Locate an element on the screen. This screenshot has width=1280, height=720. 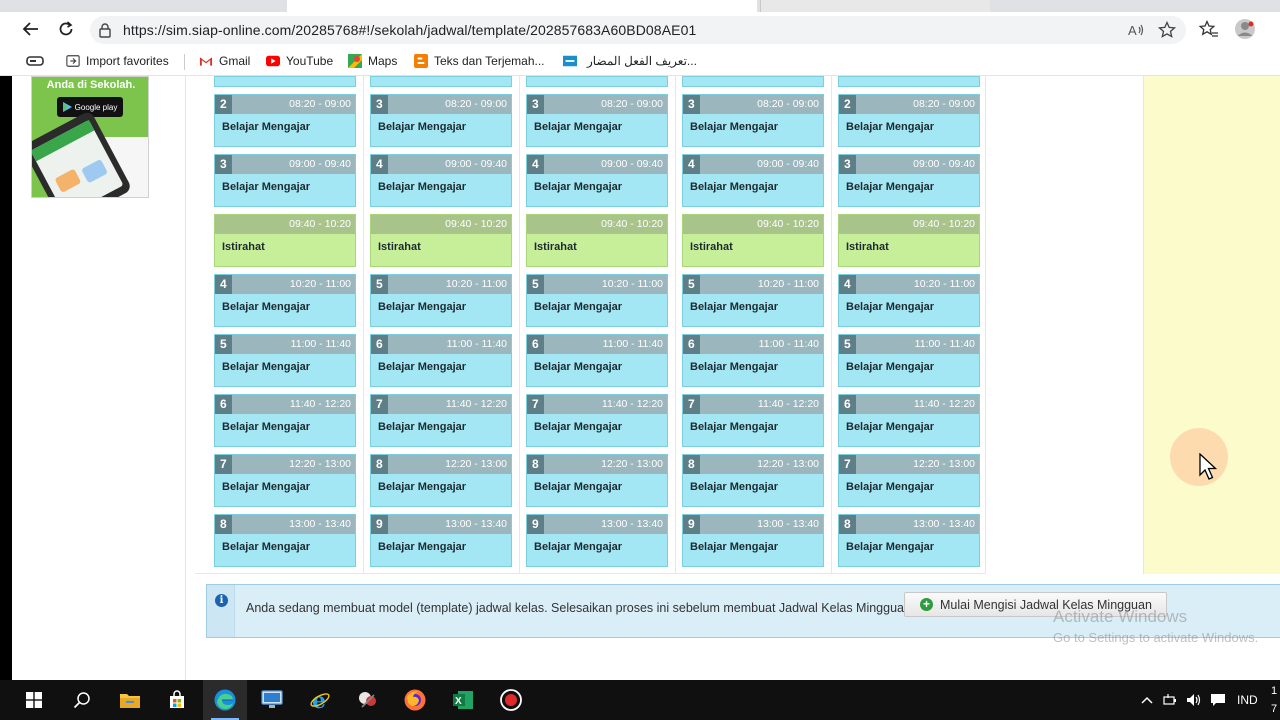
volume-icon is located at coordinates (1194, 700).